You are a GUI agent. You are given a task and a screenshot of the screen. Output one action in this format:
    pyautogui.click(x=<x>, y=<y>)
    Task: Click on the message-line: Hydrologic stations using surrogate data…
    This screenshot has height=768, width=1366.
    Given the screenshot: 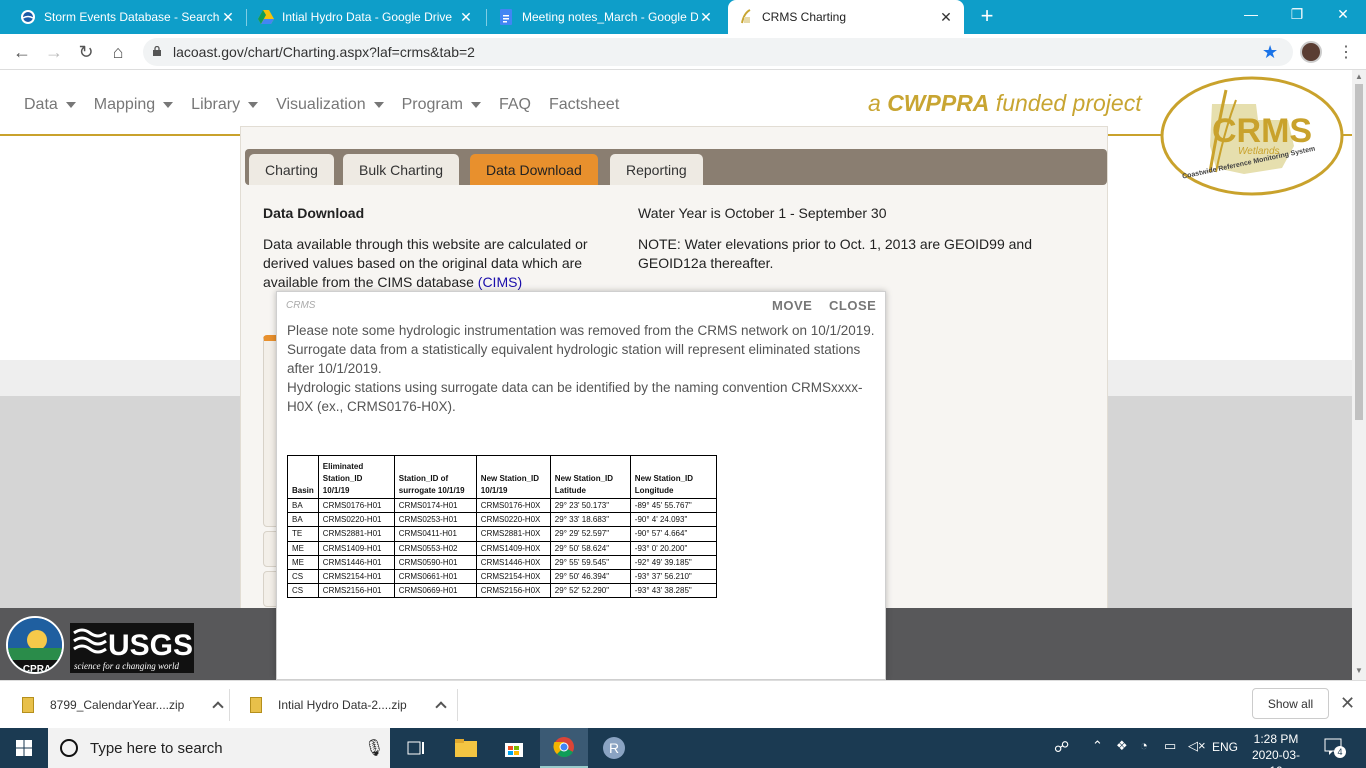 What is the action you would take?
    pyautogui.click(x=575, y=397)
    